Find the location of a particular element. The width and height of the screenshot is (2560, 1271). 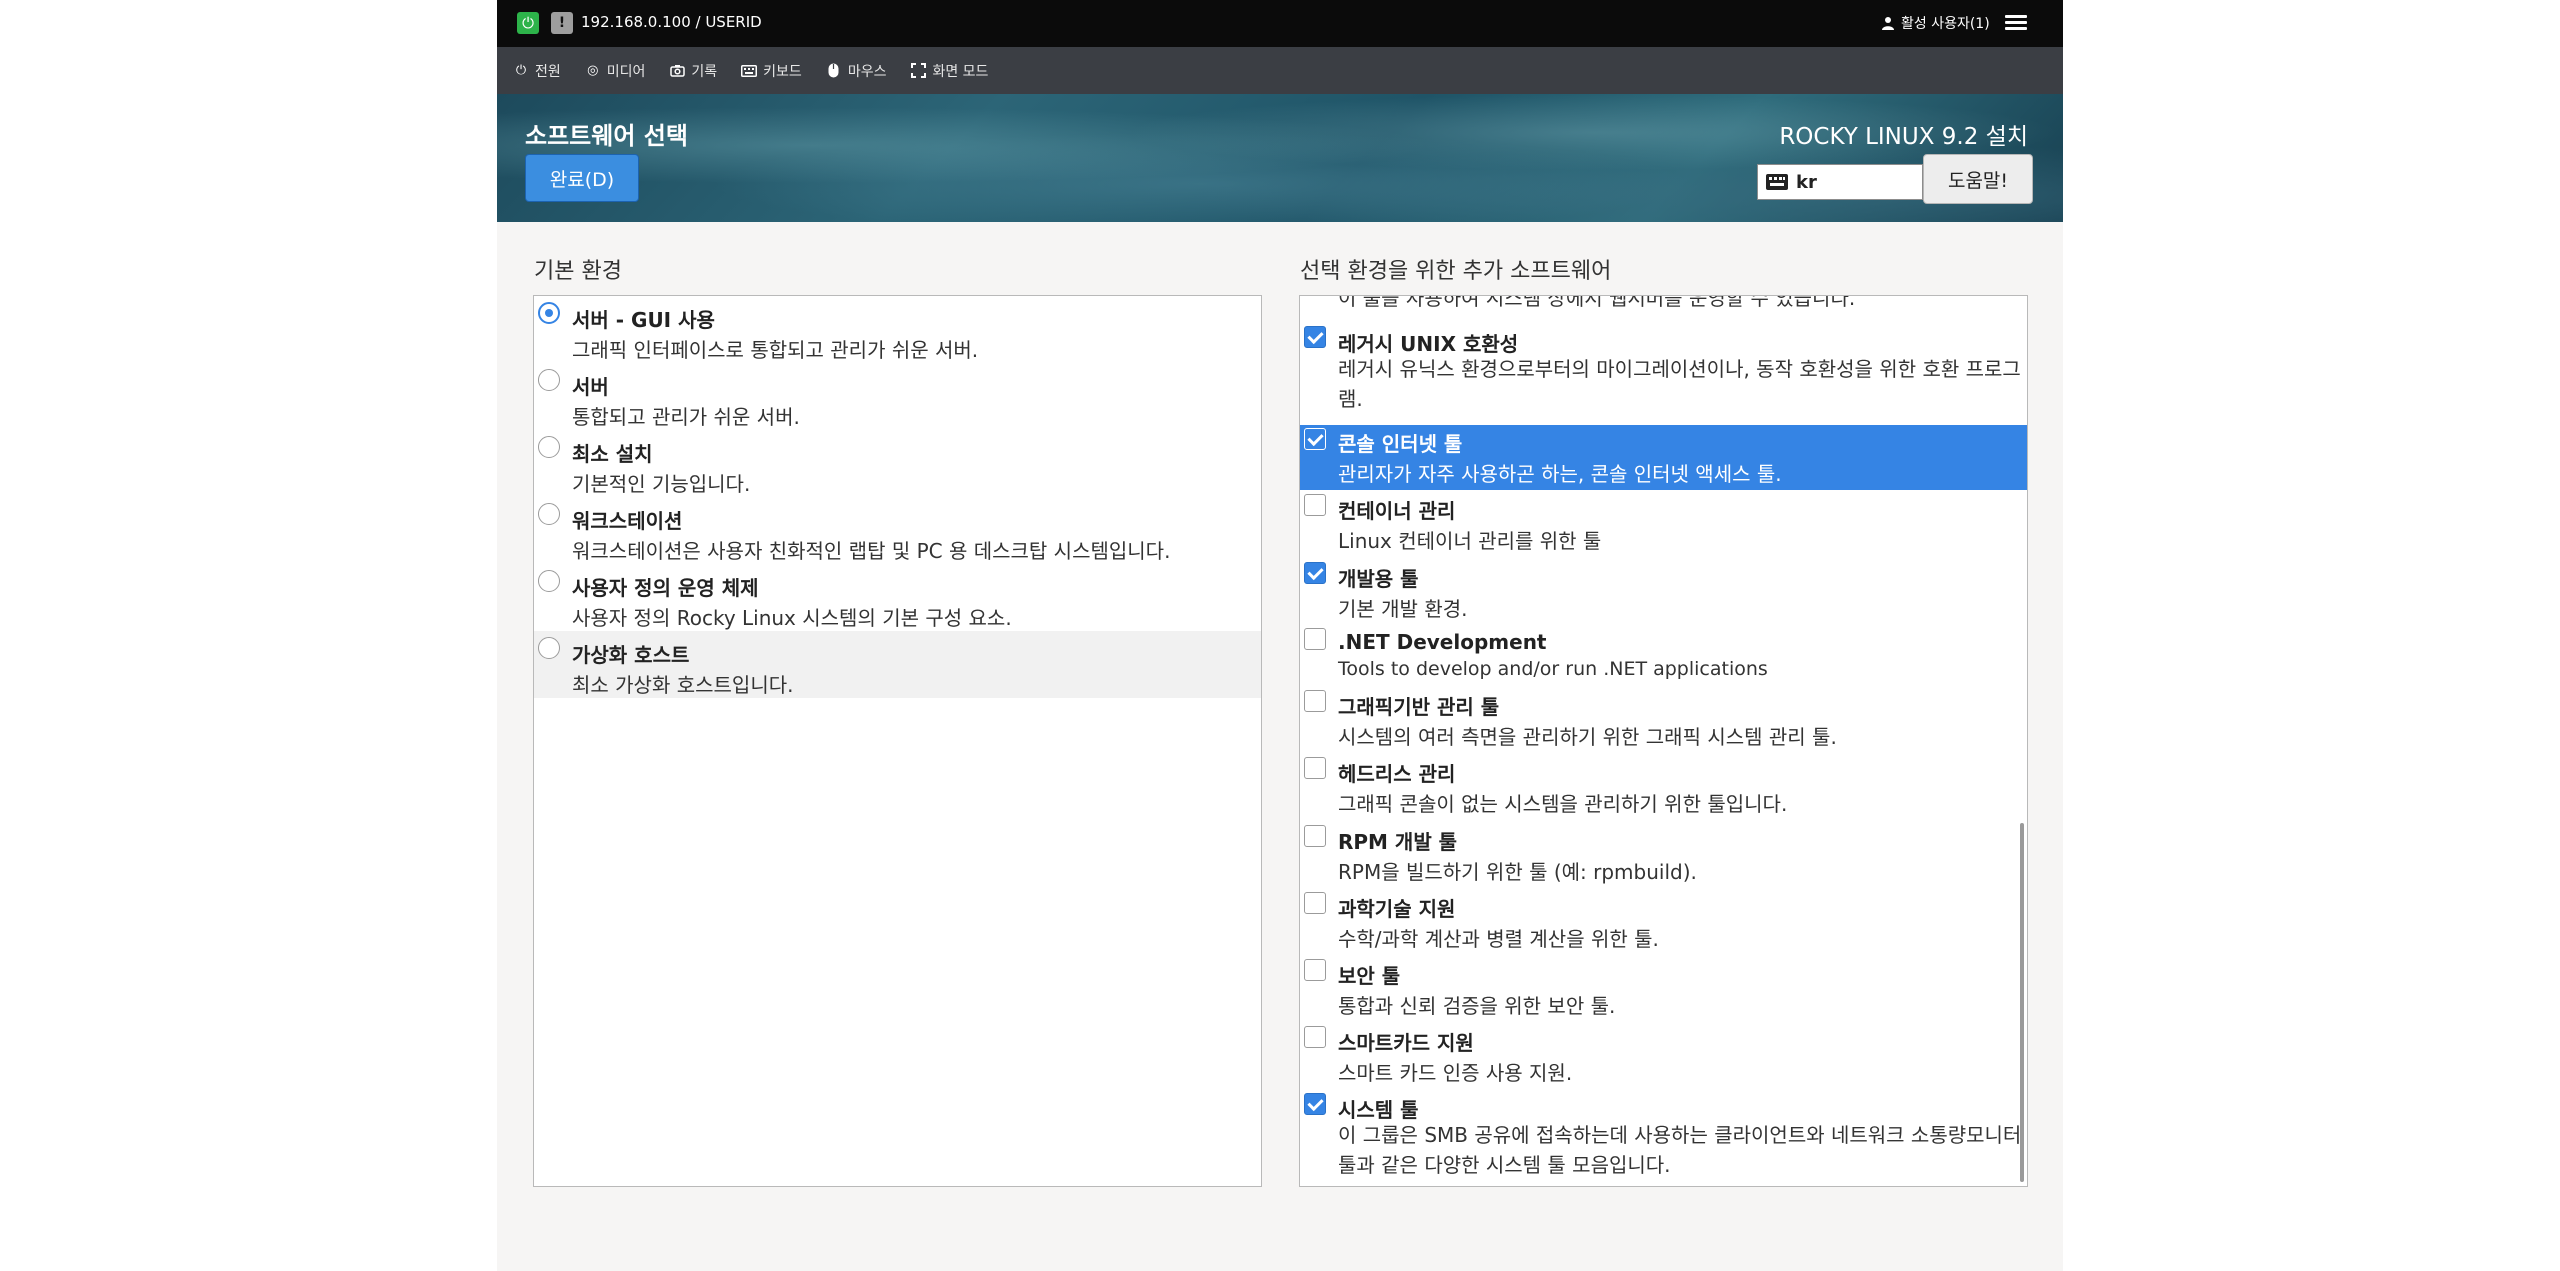

toolbar-mouse: 마우스 is located at coordinates (856, 71).